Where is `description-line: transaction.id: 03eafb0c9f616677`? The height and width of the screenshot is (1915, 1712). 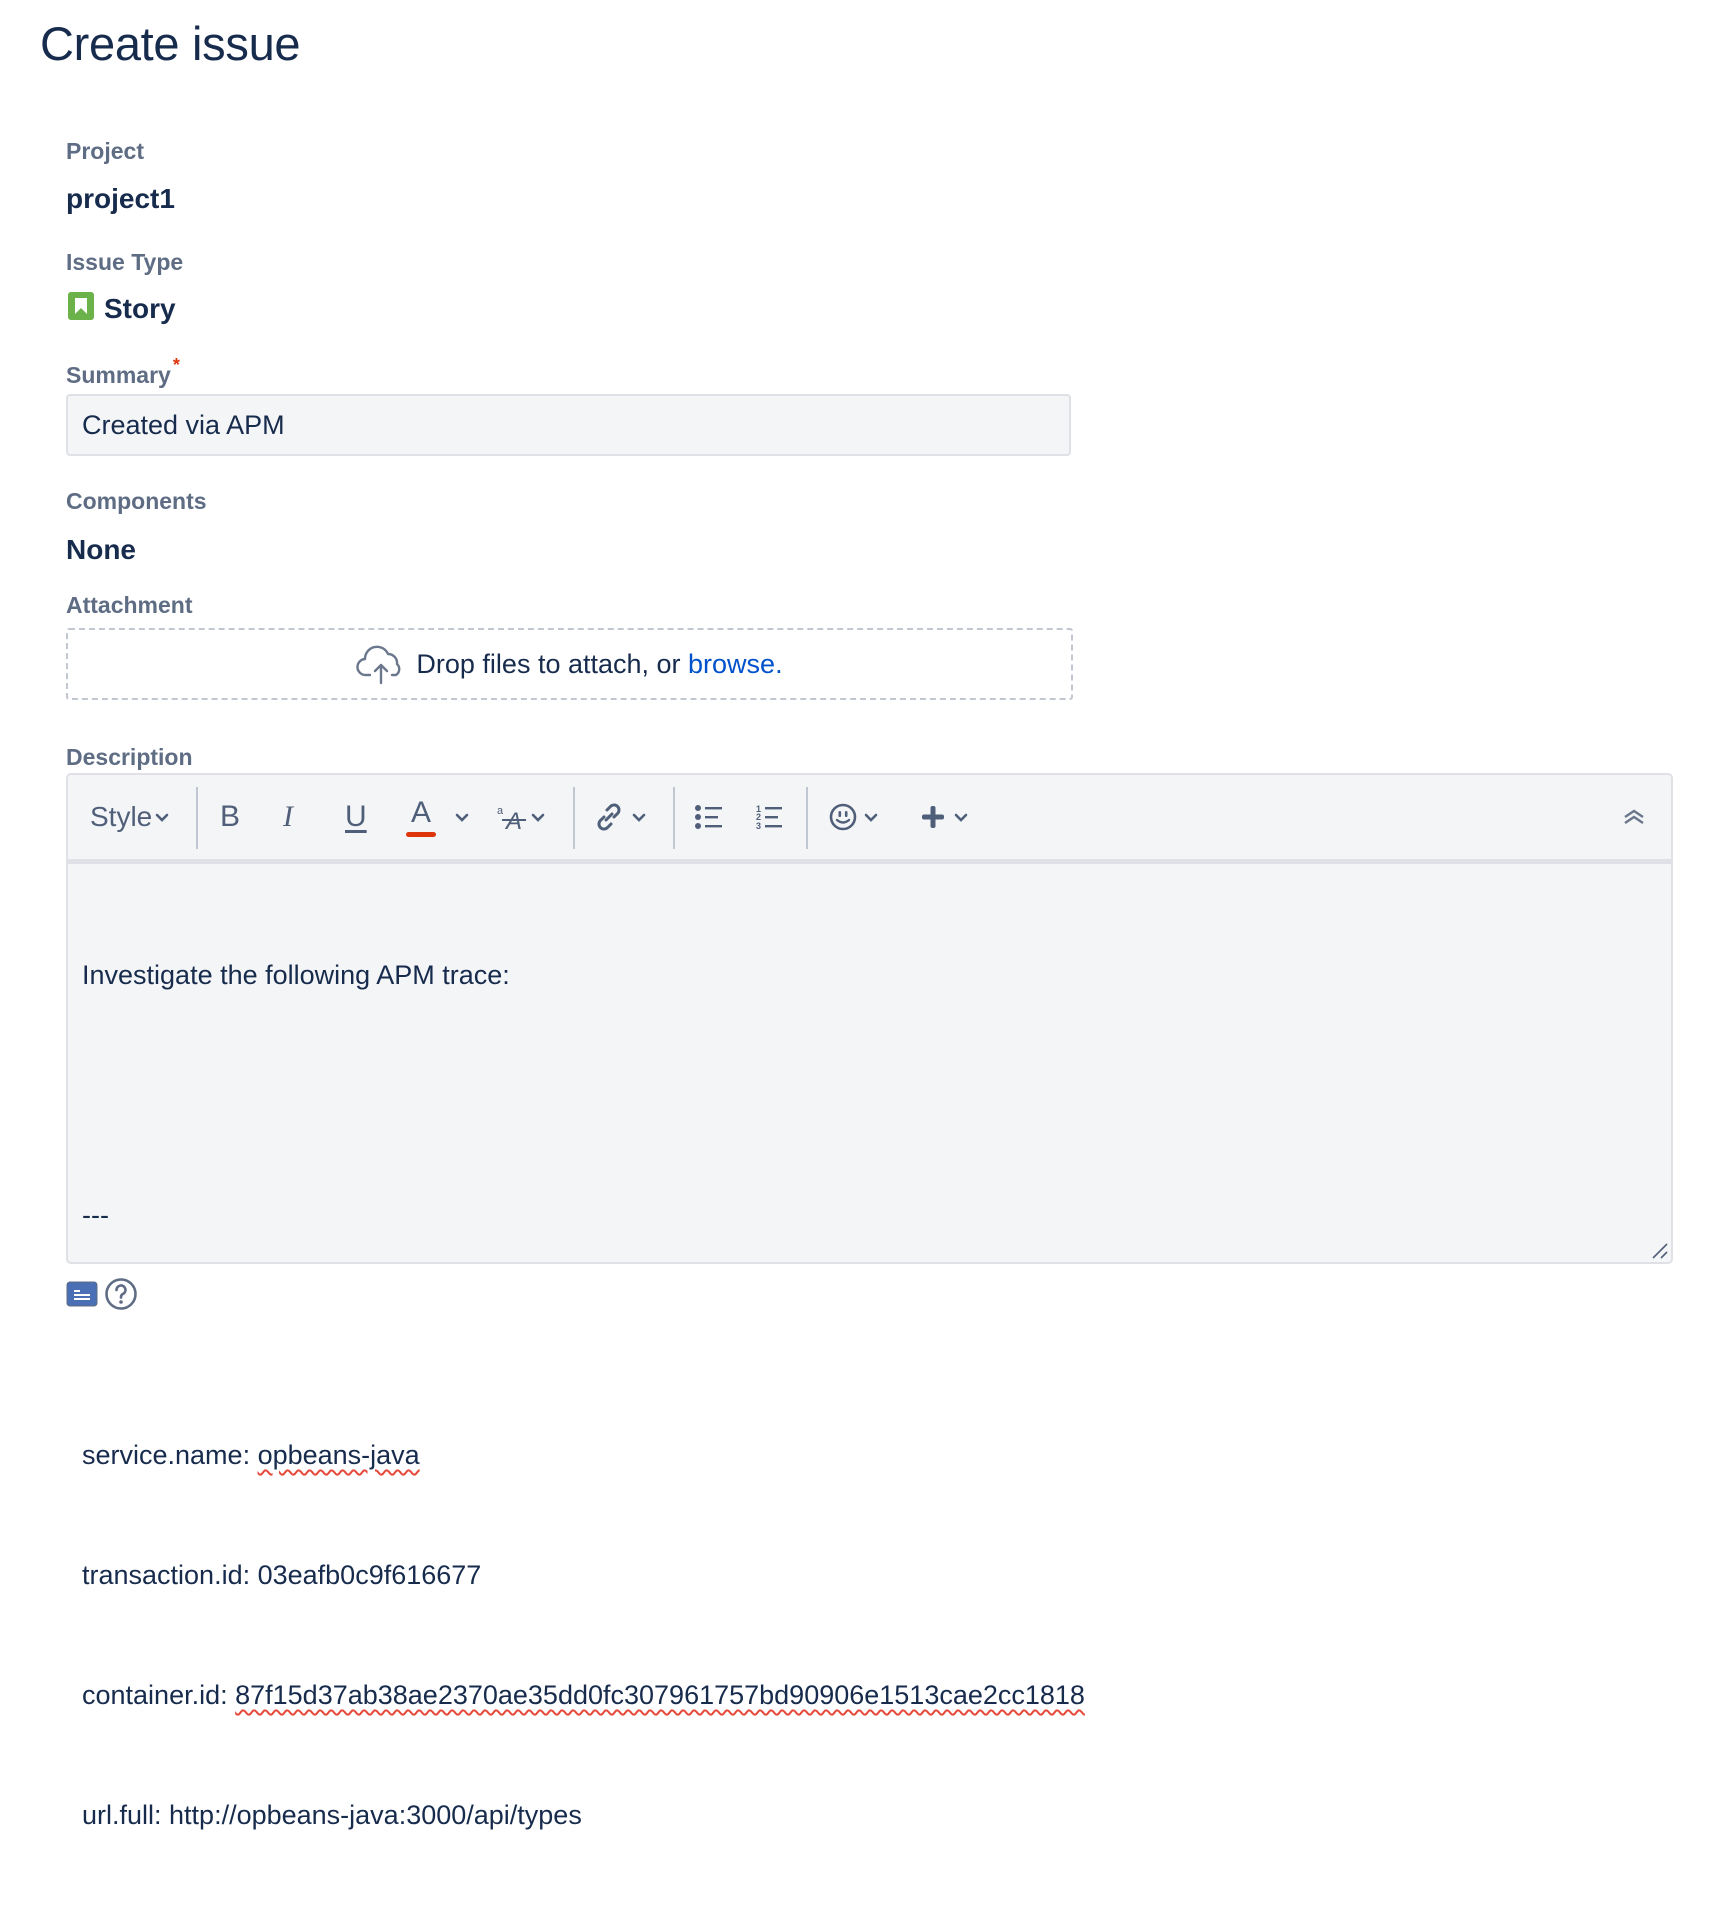
description-line: transaction.id: 03eafb0c9f616677 is located at coordinates (583, 1575).